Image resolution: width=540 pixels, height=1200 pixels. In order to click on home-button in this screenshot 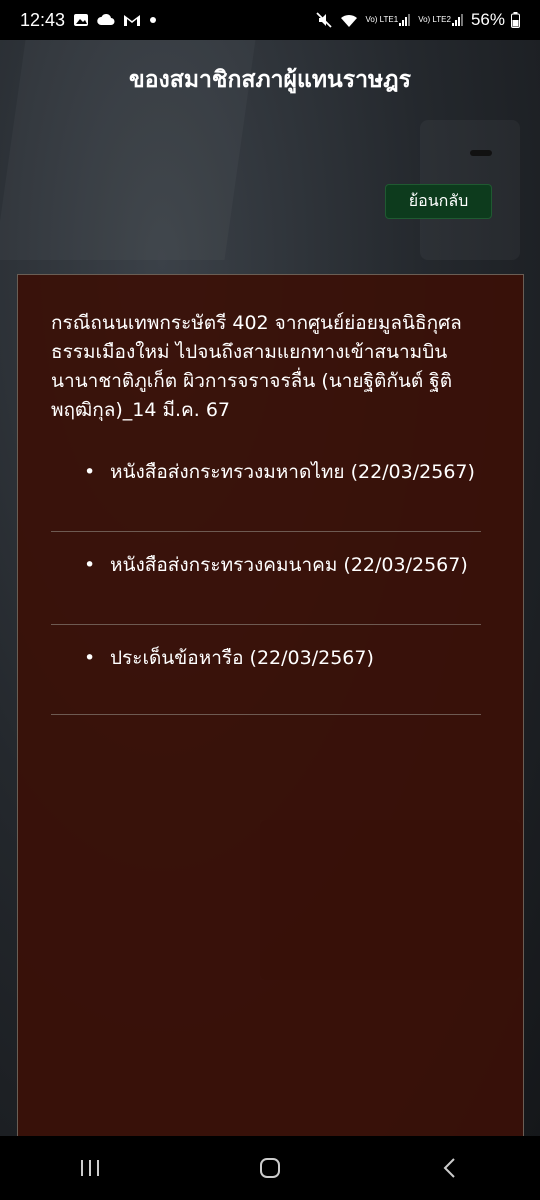, I will do `click(270, 1168)`.